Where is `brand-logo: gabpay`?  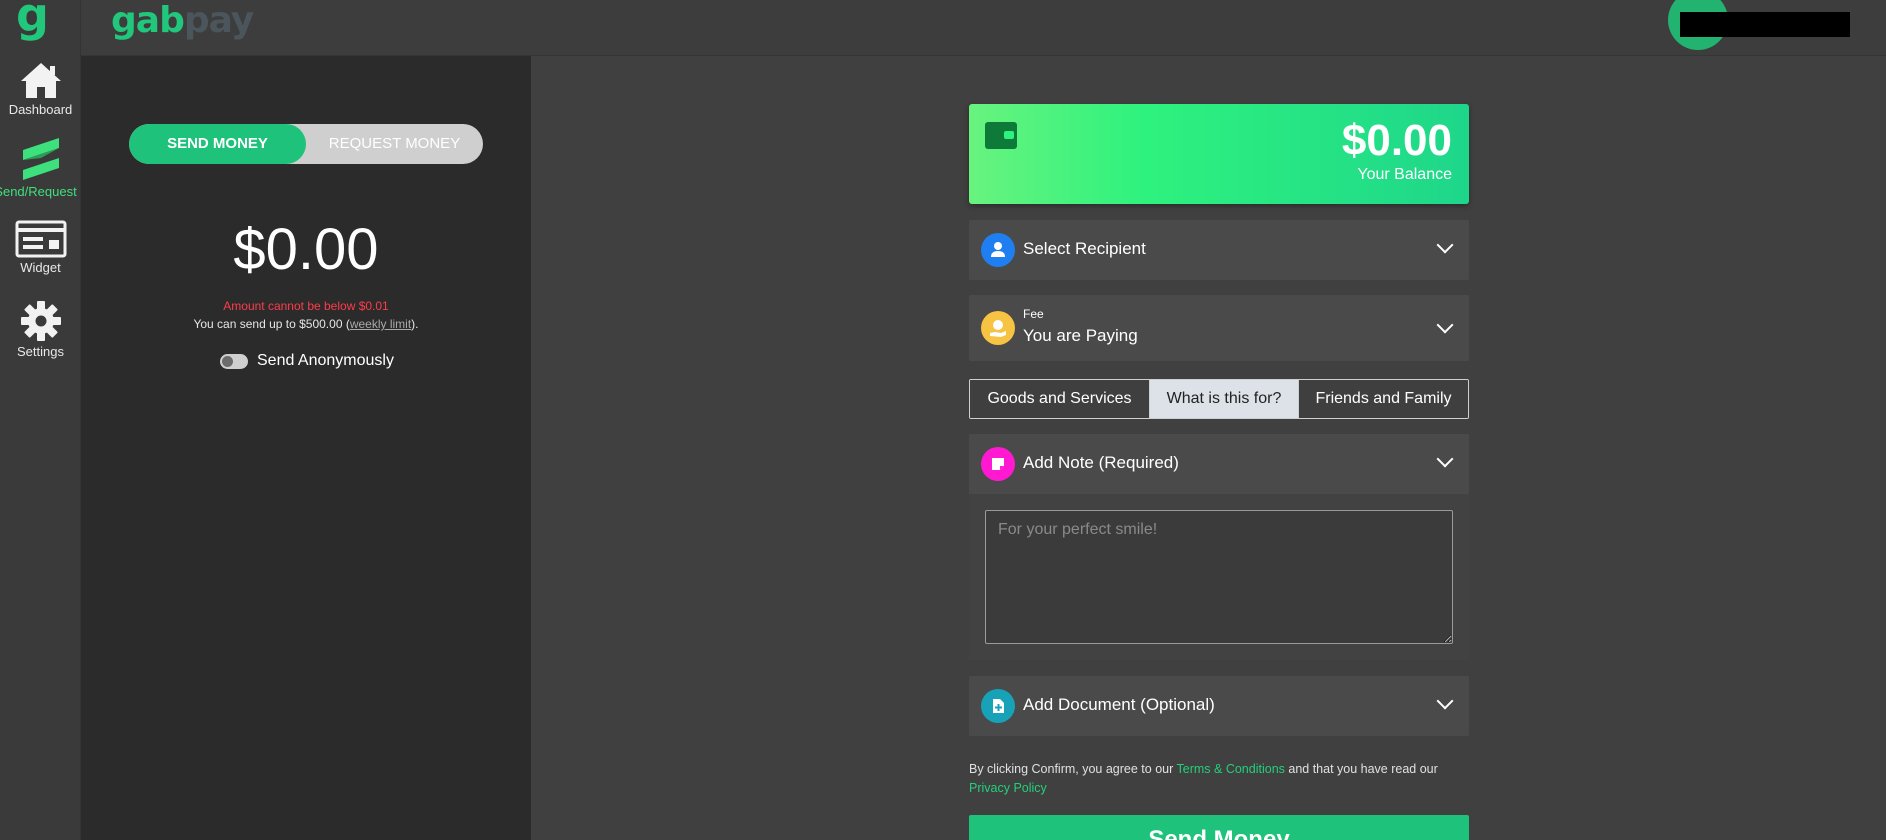
brand-logo: gabpay is located at coordinates (182, 21).